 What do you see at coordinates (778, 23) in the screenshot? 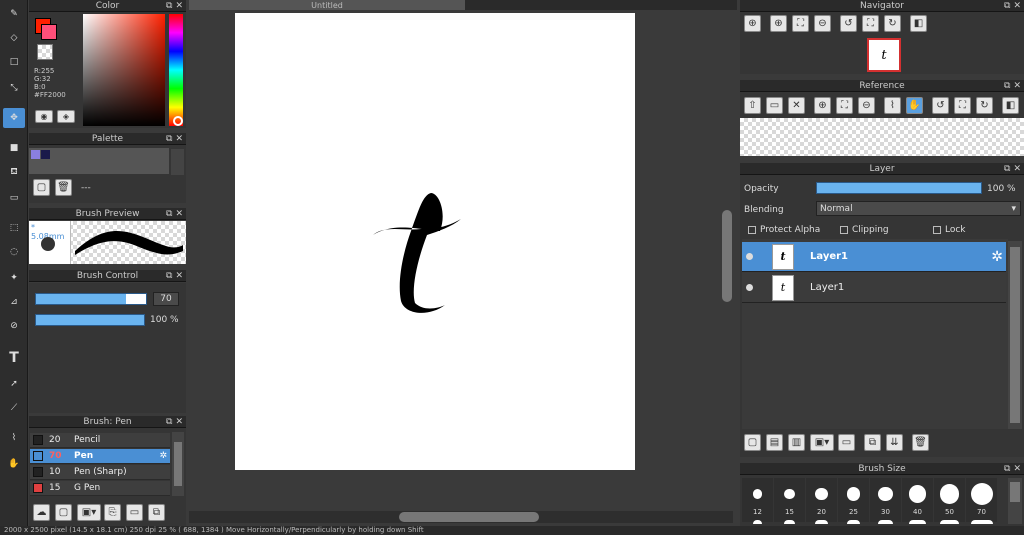
I see `zoom-in-alt-button: ⊕` at bounding box center [778, 23].